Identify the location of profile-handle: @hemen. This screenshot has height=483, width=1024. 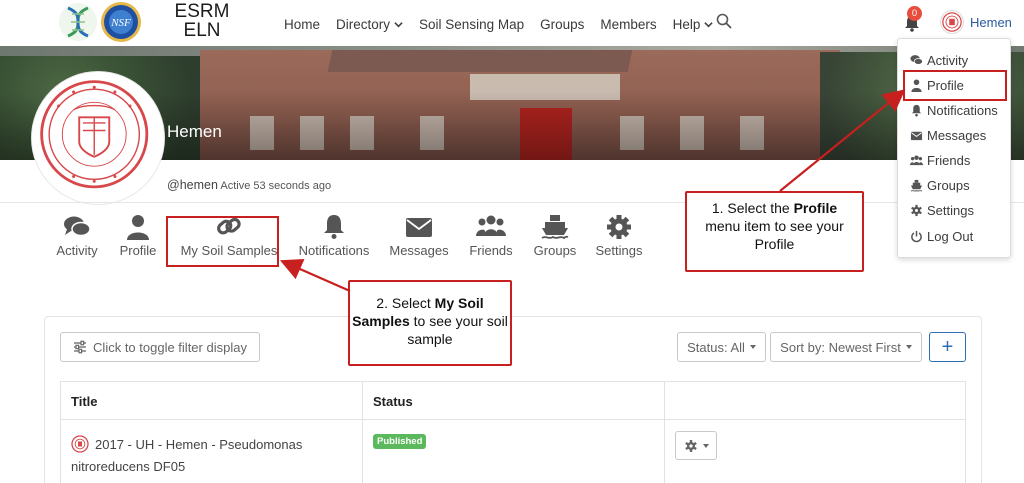
(192, 185).